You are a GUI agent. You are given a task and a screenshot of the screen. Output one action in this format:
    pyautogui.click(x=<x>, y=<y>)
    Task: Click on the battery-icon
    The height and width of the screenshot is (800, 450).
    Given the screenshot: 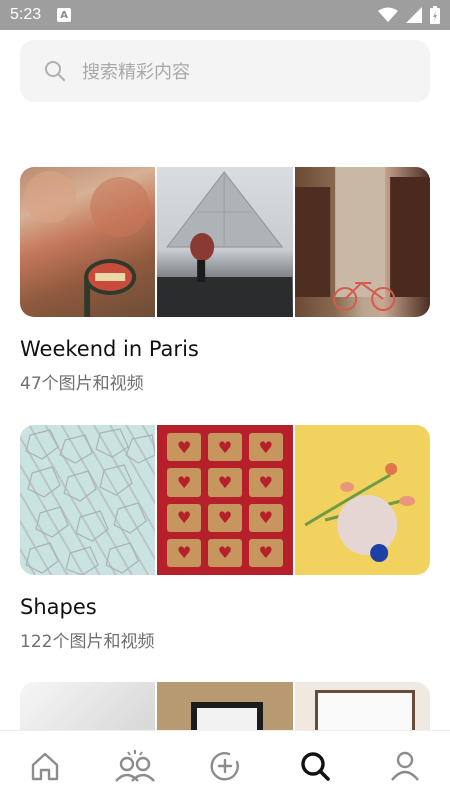 What is the action you would take?
    pyautogui.click(x=435, y=15)
    